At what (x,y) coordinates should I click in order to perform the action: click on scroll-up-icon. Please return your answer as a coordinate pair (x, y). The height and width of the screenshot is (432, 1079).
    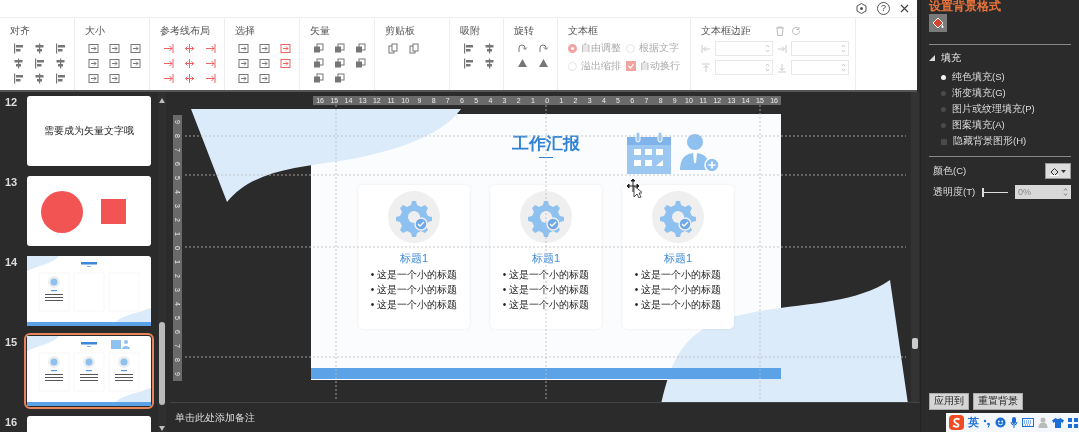
    Looking at the image, I should click on (162, 100).